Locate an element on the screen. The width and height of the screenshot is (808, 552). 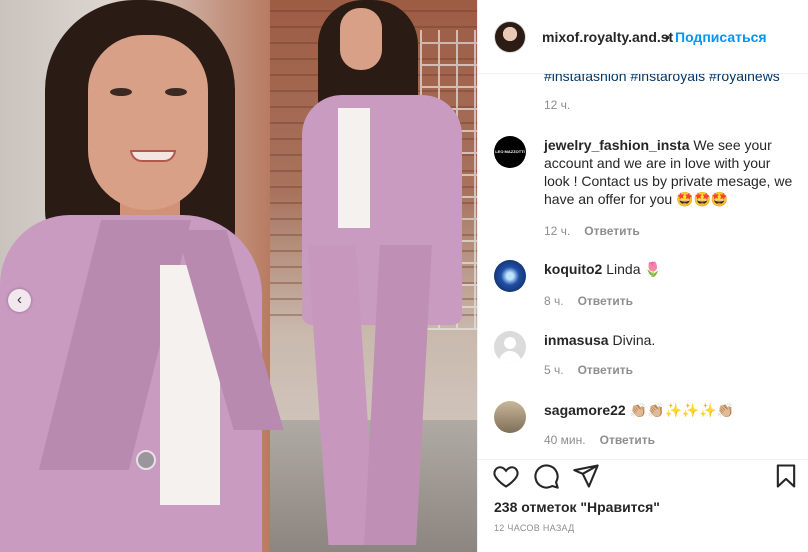
comment-meta: 5 ч. Ответить is located at coordinates (588, 370).